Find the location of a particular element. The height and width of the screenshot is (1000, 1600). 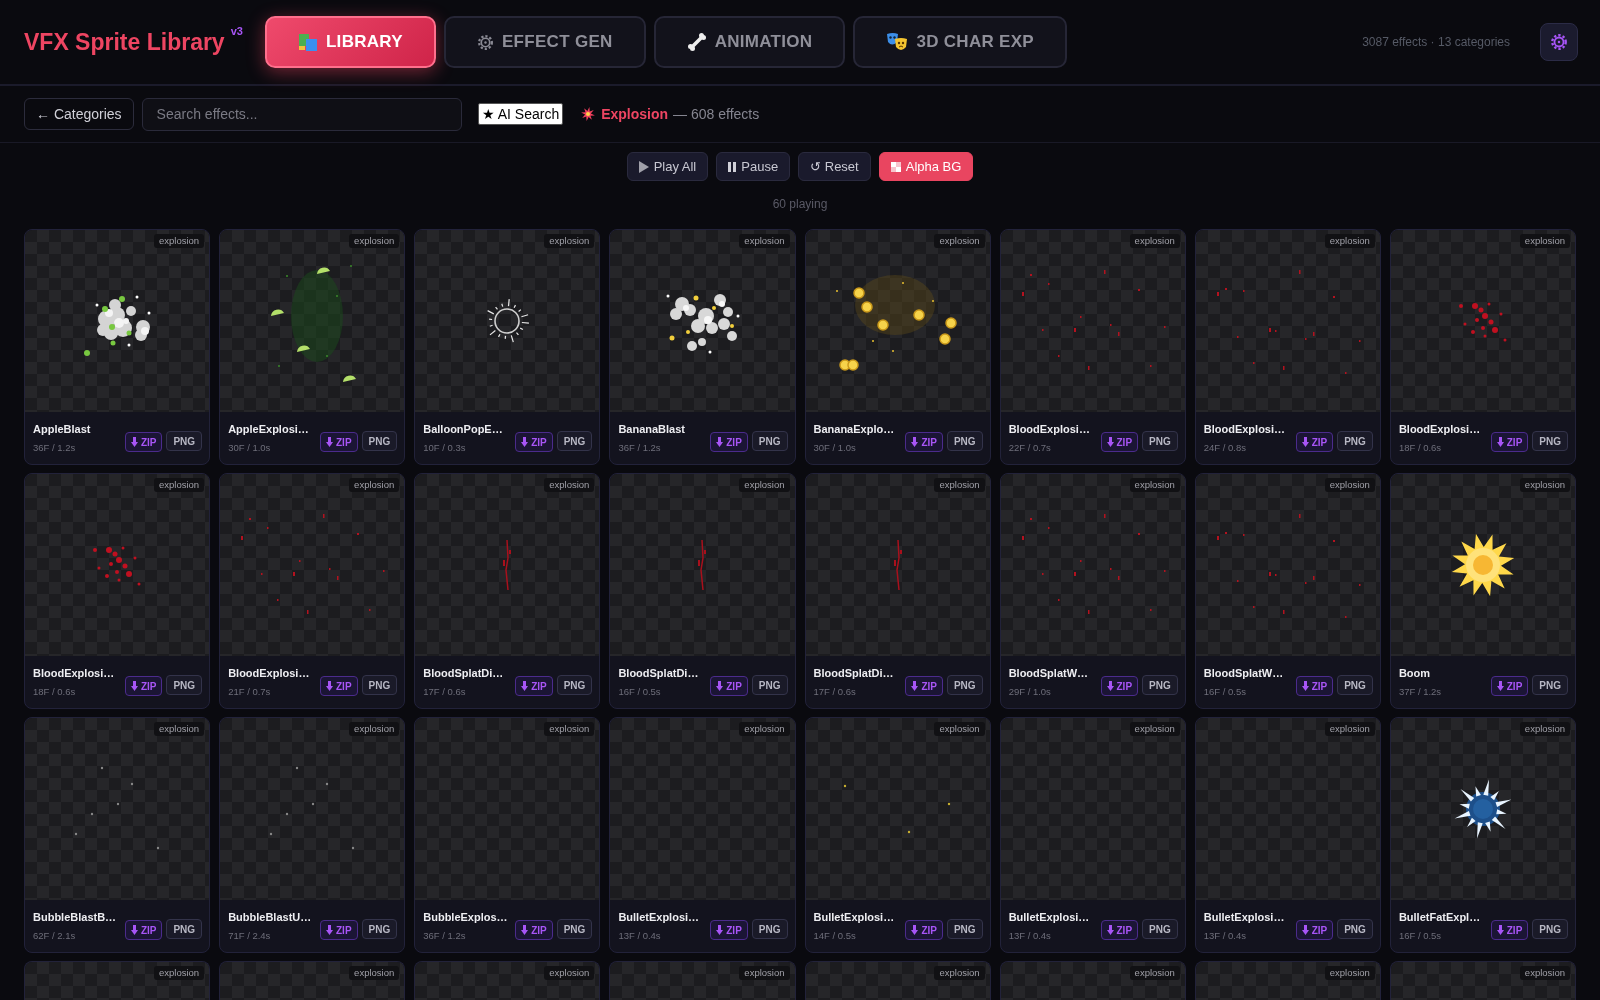

frame-info: 17F / 0.6s is located at coordinates (445, 691).